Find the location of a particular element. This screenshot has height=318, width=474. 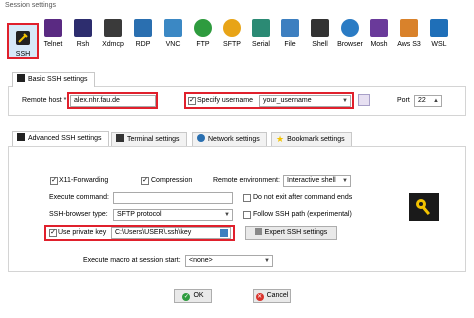

protocol-ftp-button: FTP is located at coordinates (203, 39).